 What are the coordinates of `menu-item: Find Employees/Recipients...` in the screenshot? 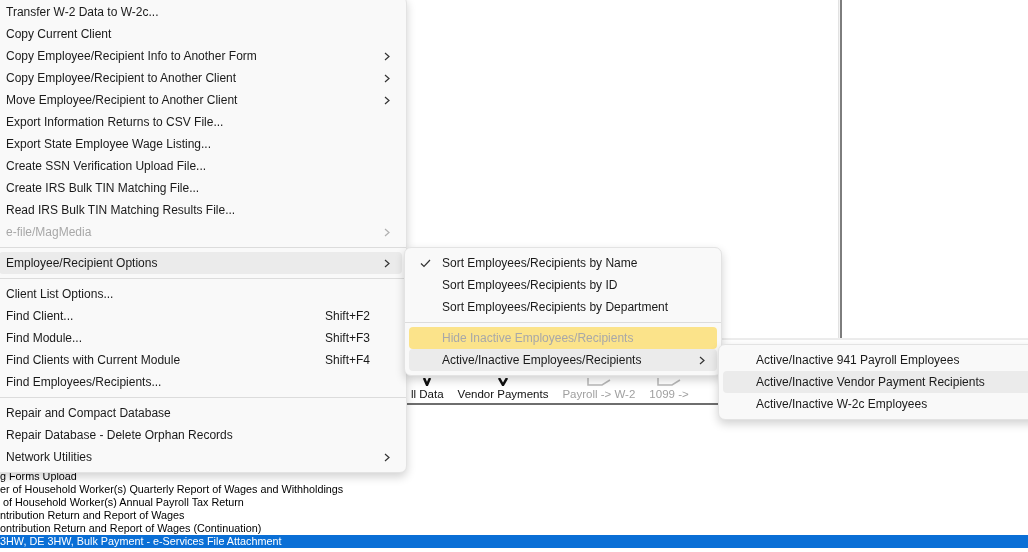 It's located at (201, 382).